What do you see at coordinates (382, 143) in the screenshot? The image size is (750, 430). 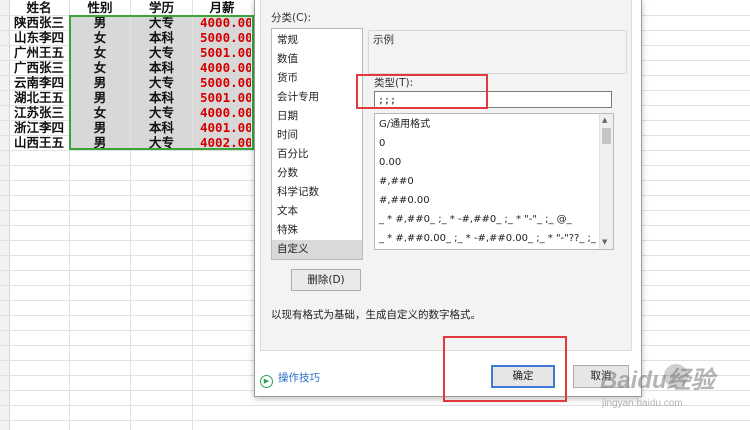 I see `format-item: 0` at bounding box center [382, 143].